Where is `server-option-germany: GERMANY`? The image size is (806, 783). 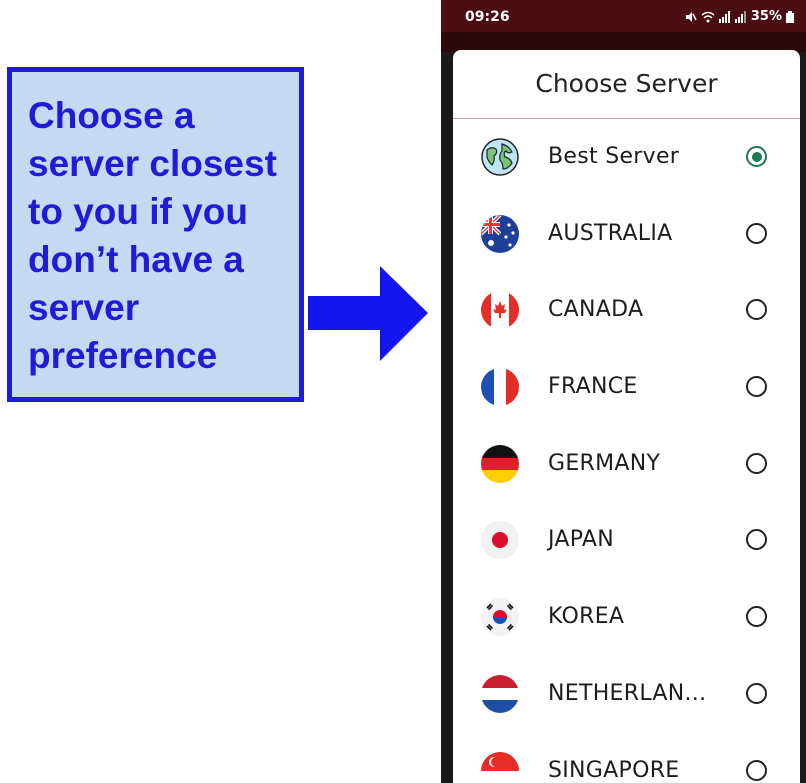 server-option-germany: GERMANY is located at coordinates (626, 465).